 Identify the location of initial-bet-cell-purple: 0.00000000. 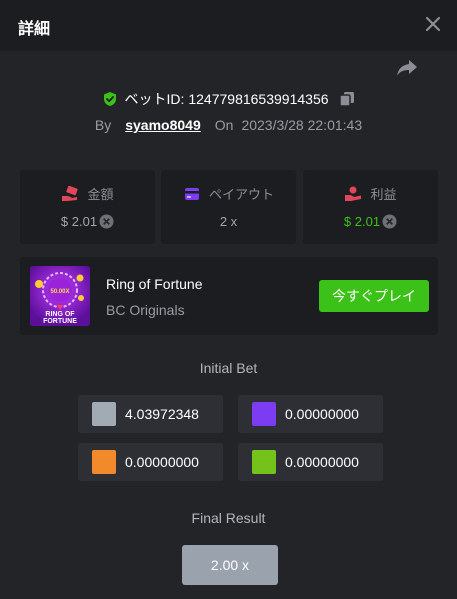
(310, 414).